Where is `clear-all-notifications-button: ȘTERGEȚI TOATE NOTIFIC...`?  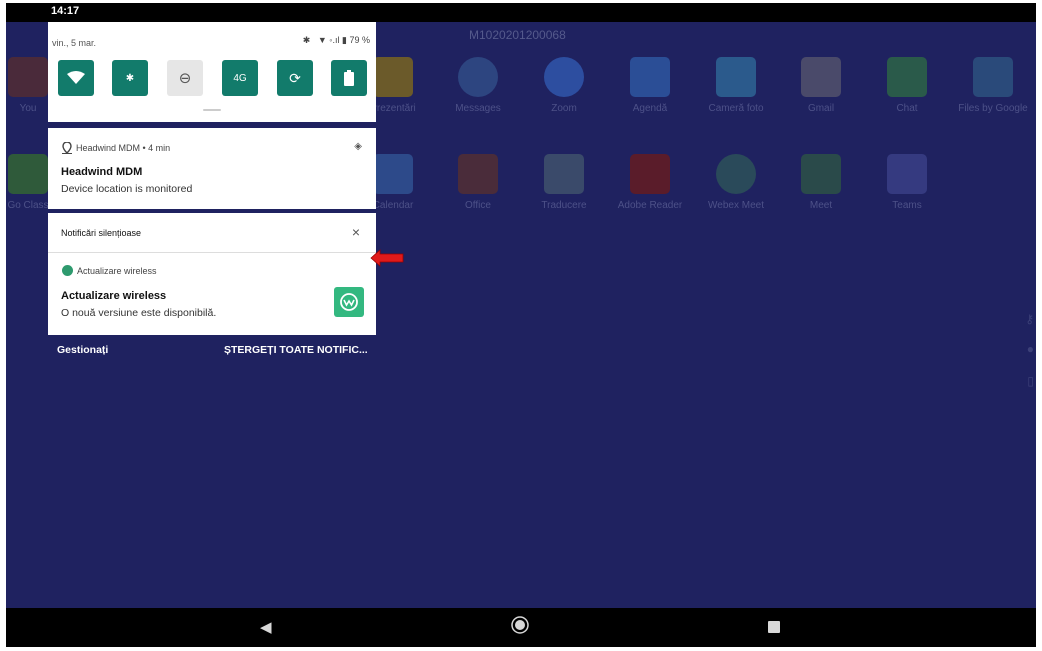 clear-all-notifications-button: ȘTERGEȚI TOATE NOTIFIC... is located at coordinates (296, 350).